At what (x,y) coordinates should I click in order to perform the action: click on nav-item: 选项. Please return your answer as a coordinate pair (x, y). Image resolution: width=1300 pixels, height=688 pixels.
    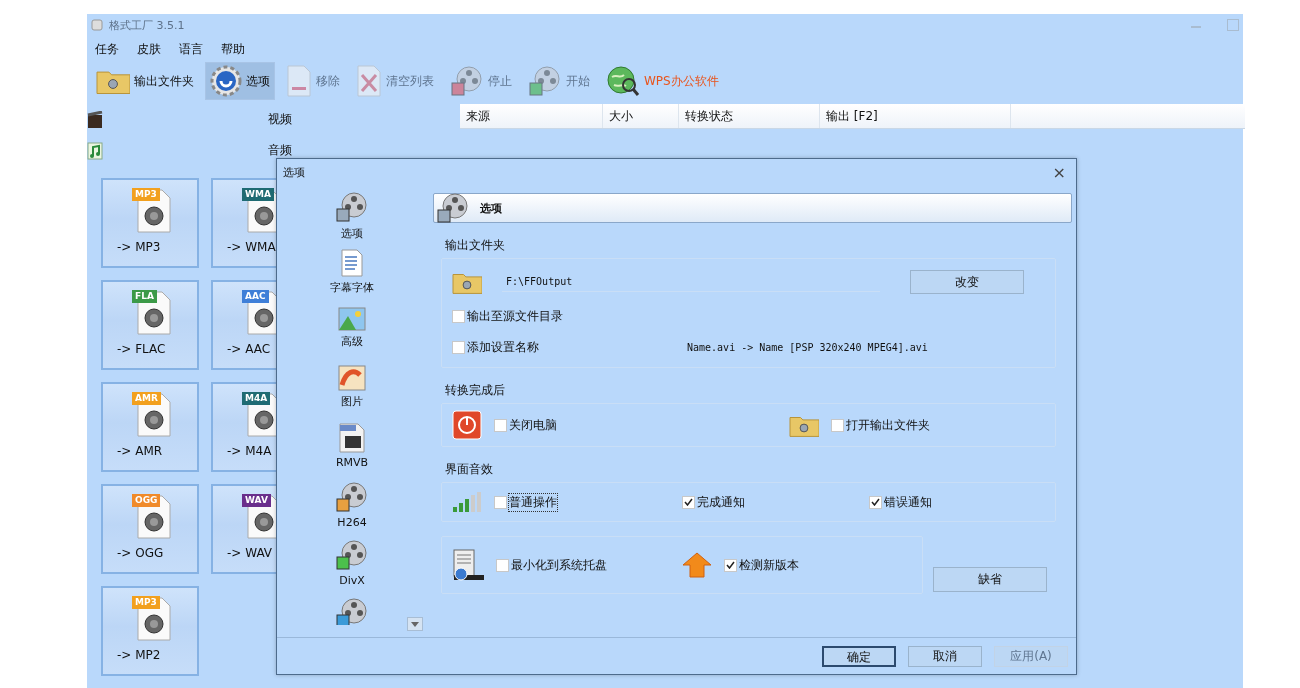
    Looking at the image, I should click on (352, 220).